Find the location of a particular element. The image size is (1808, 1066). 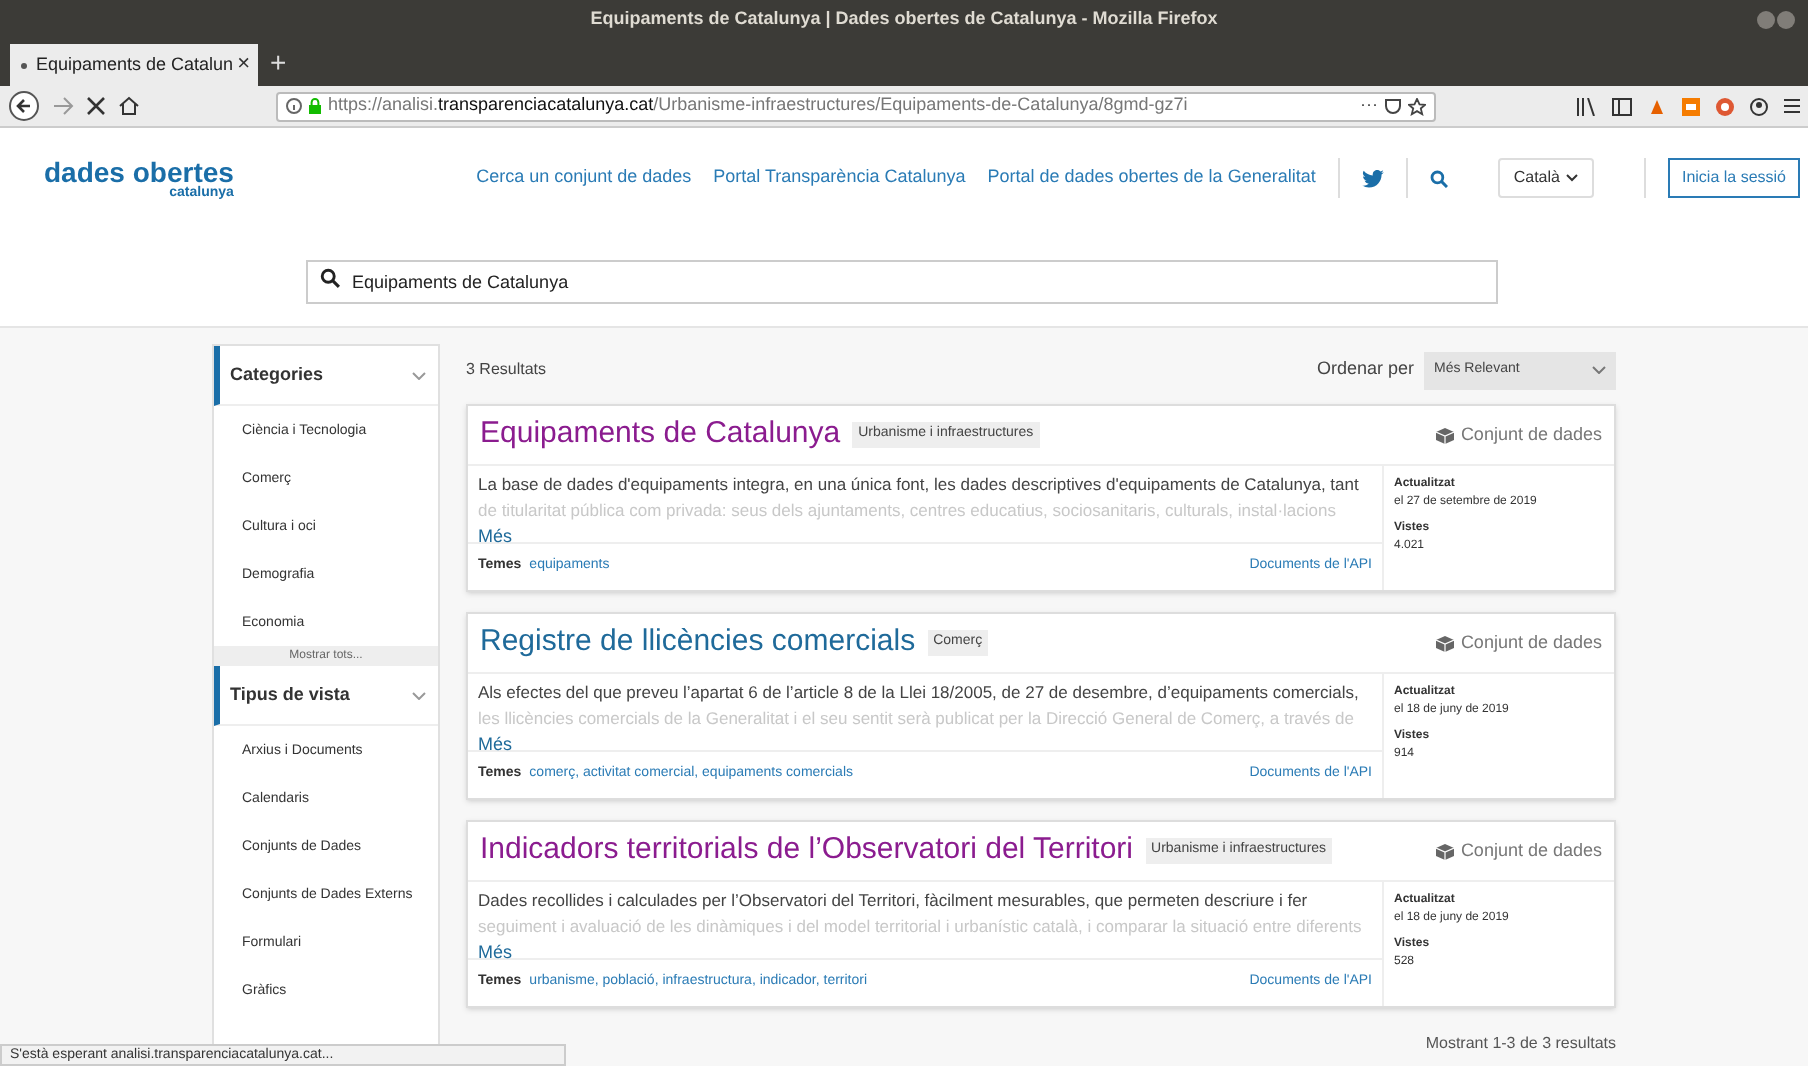

library-icon is located at coordinates (1586, 106).